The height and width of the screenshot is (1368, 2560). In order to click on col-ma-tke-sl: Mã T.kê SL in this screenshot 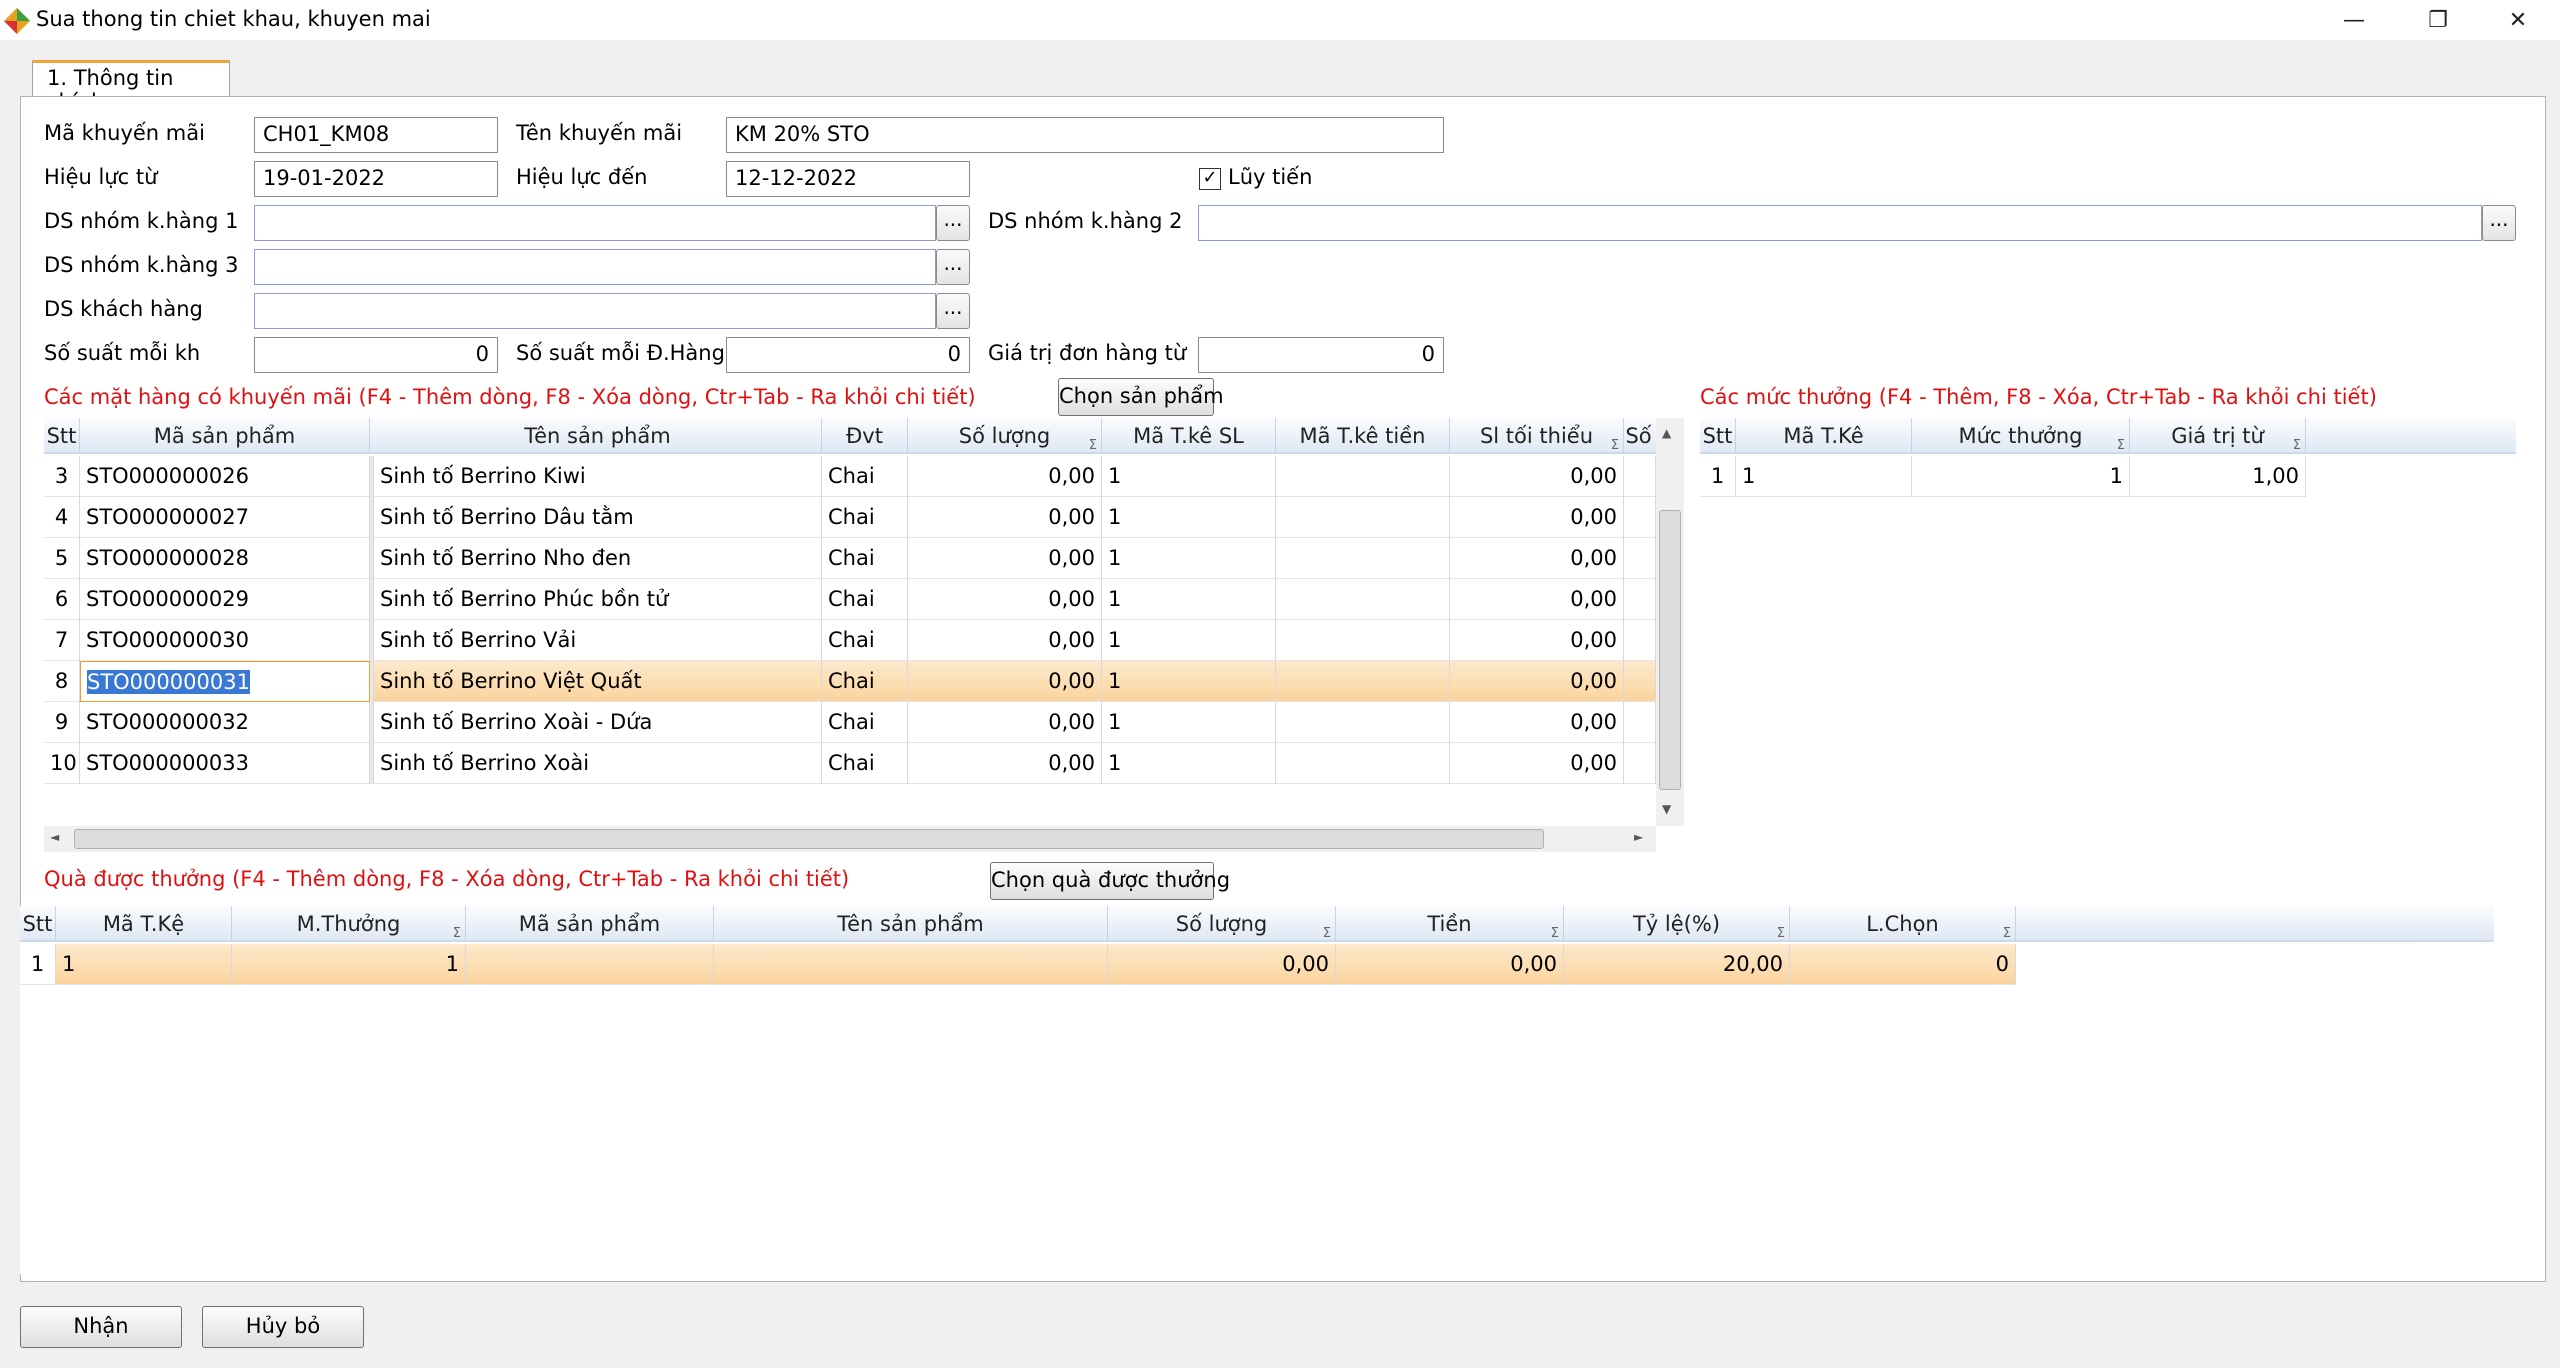, I will do `click(1189, 436)`.